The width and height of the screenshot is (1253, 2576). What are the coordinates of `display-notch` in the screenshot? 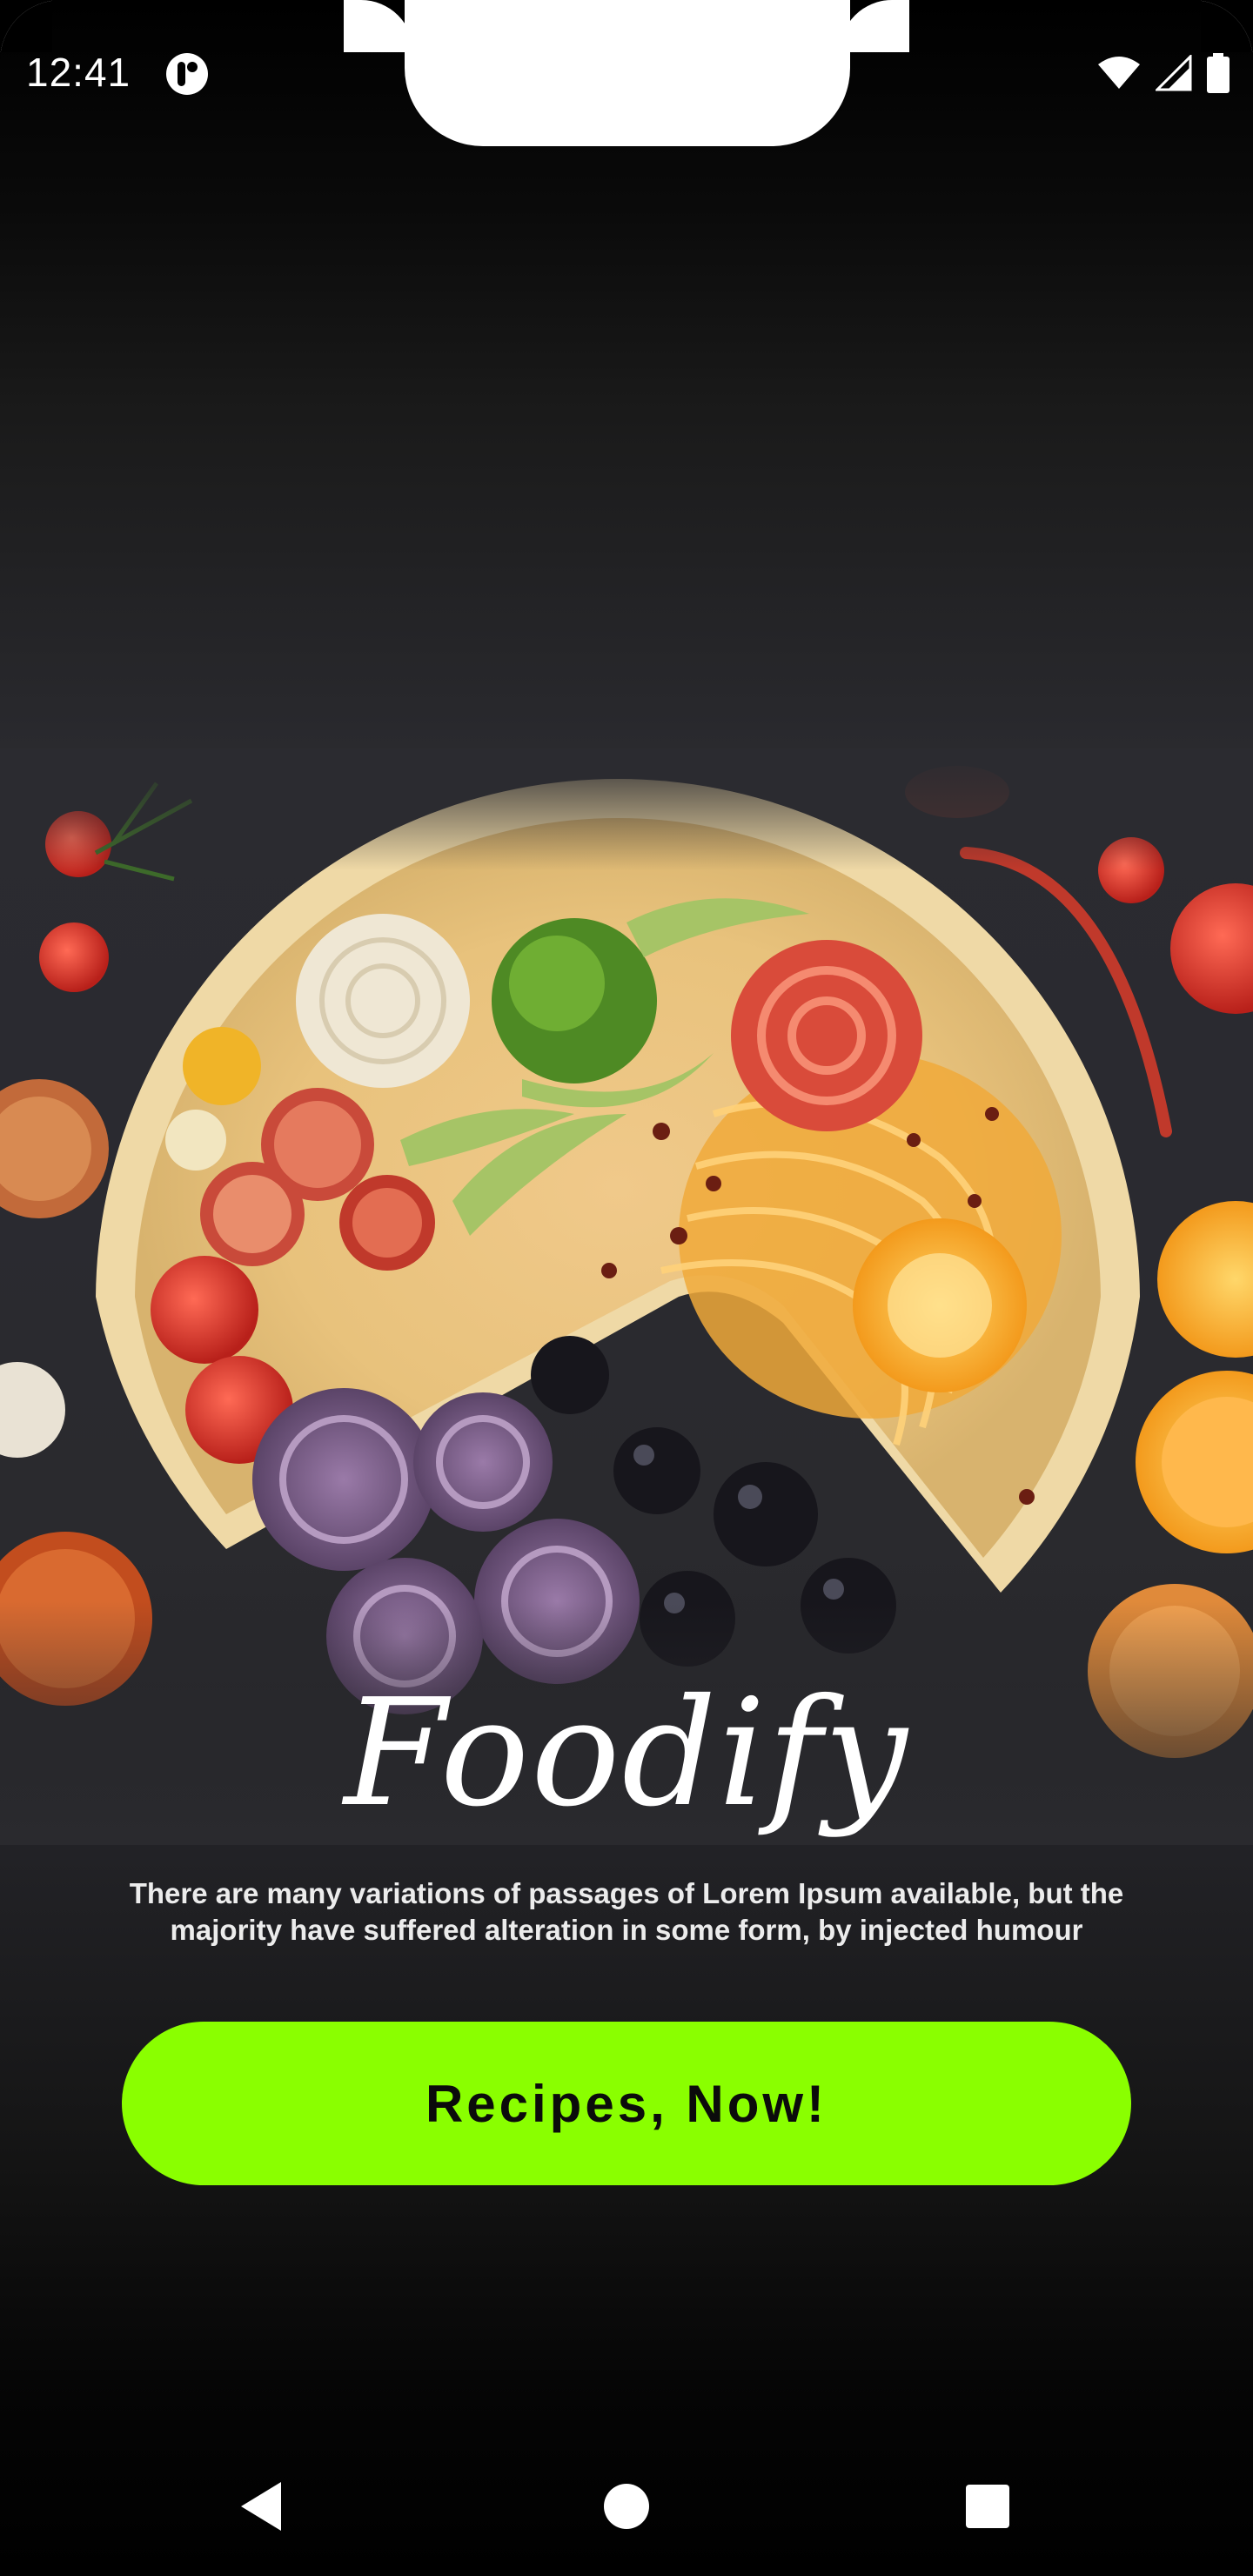 It's located at (627, 73).